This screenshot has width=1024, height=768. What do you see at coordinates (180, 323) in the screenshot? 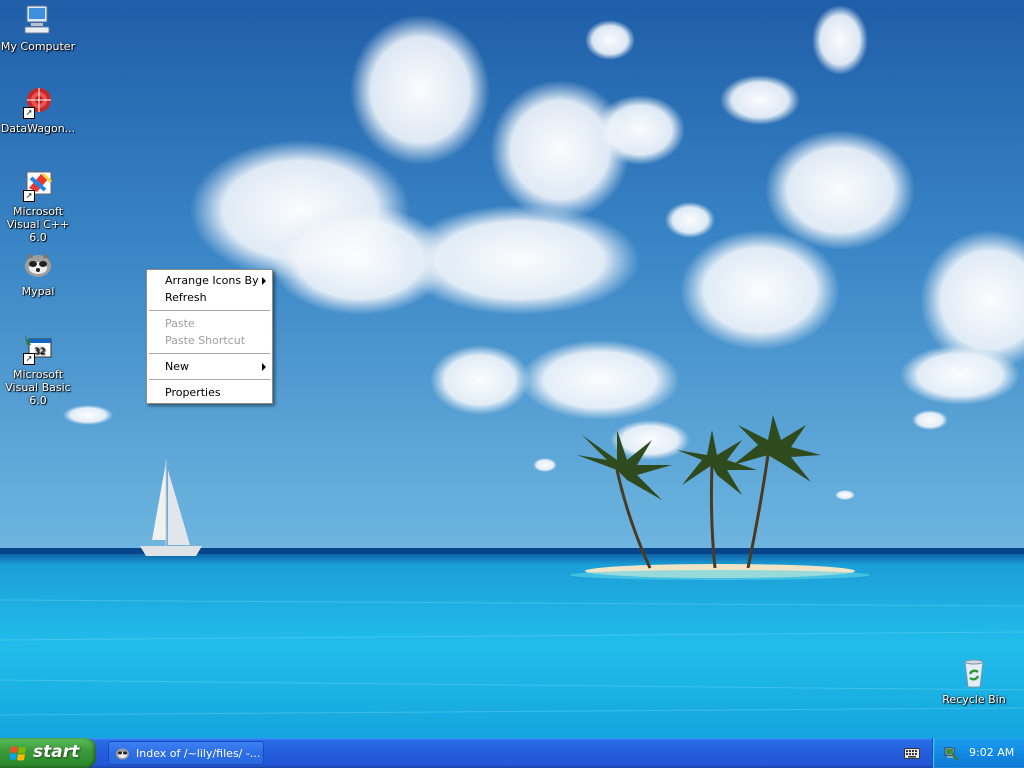
I see `menu-item-label: Paste` at bounding box center [180, 323].